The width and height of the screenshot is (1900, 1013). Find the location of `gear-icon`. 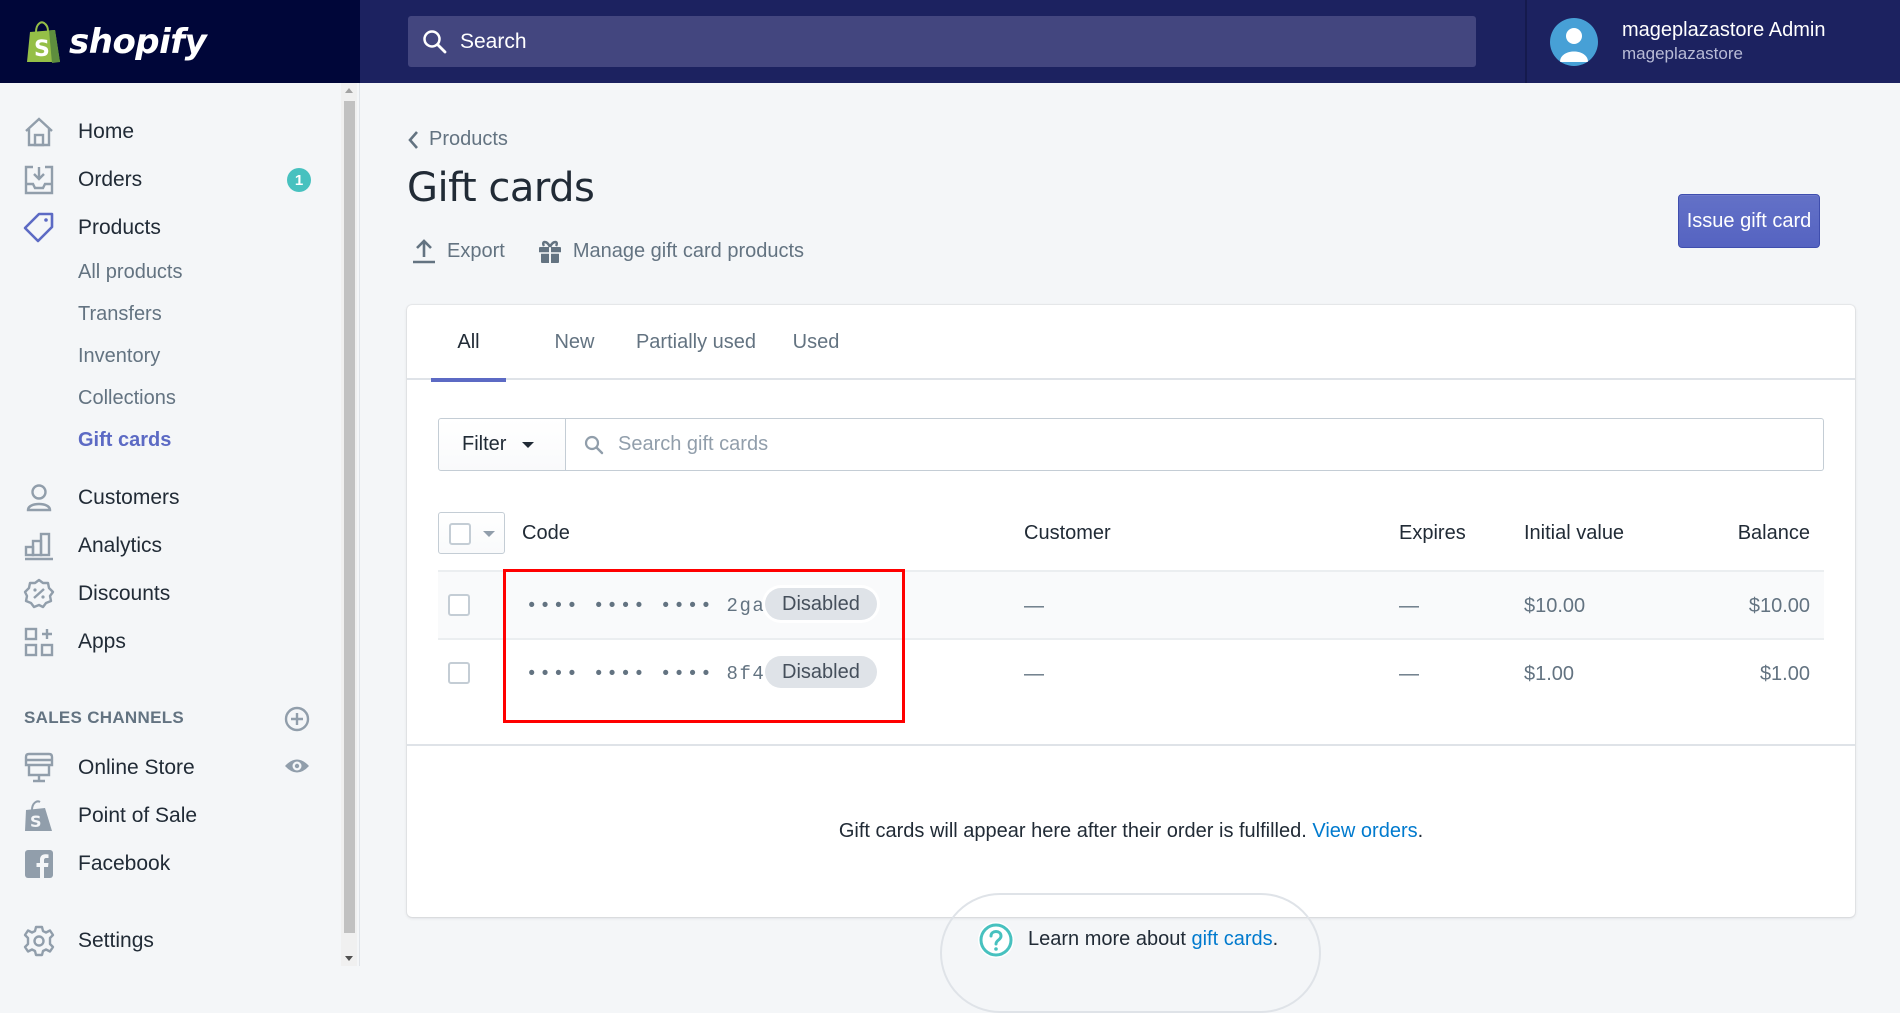

gear-icon is located at coordinates (39, 941).